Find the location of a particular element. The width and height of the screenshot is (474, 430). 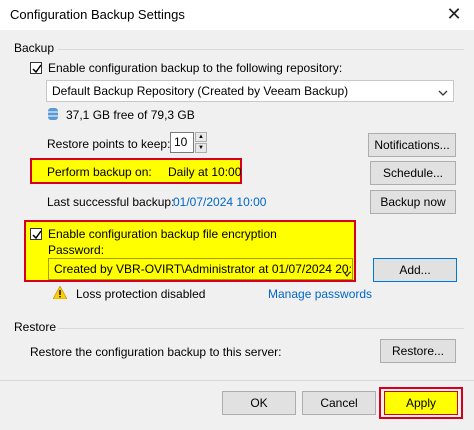

restore-group-divider is located at coordinates (261, 328).